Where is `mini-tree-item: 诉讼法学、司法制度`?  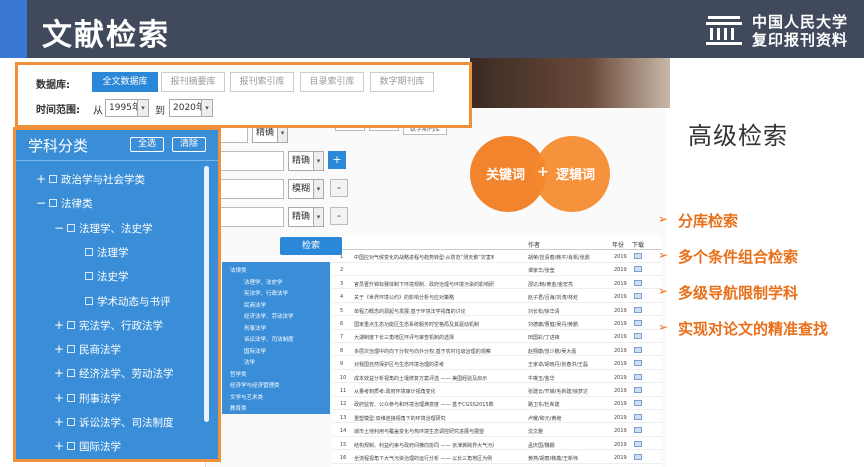
mini-tree-item: 诉讼法学、司法制度 is located at coordinates (269, 339).